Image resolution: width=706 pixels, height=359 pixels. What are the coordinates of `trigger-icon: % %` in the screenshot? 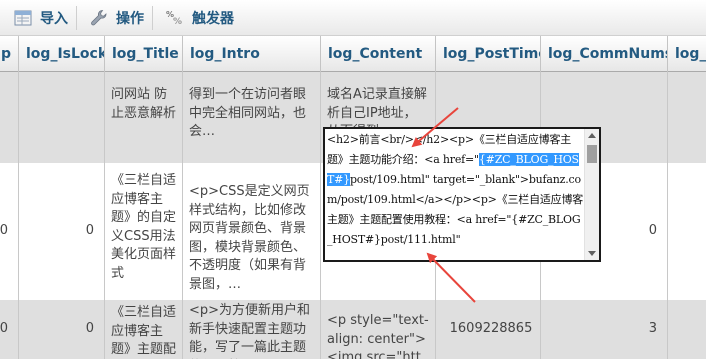 It's located at (175, 18).